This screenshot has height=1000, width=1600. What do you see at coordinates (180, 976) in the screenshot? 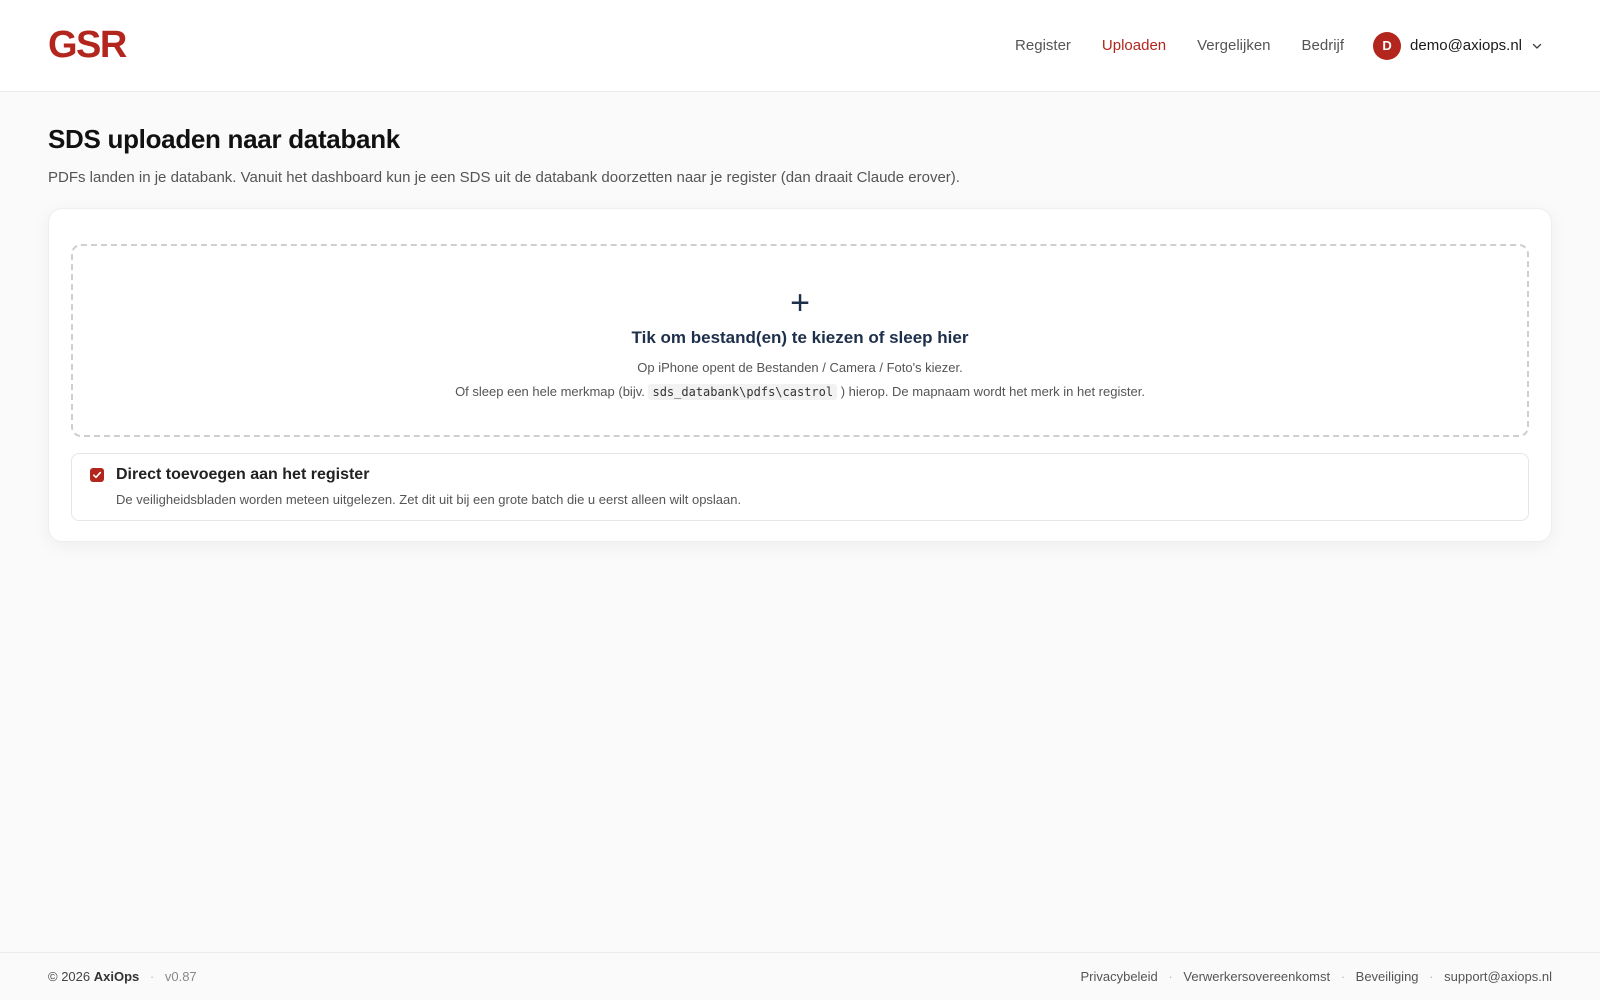
I see `app-version: v0.87` at bounding box center [180, 976].